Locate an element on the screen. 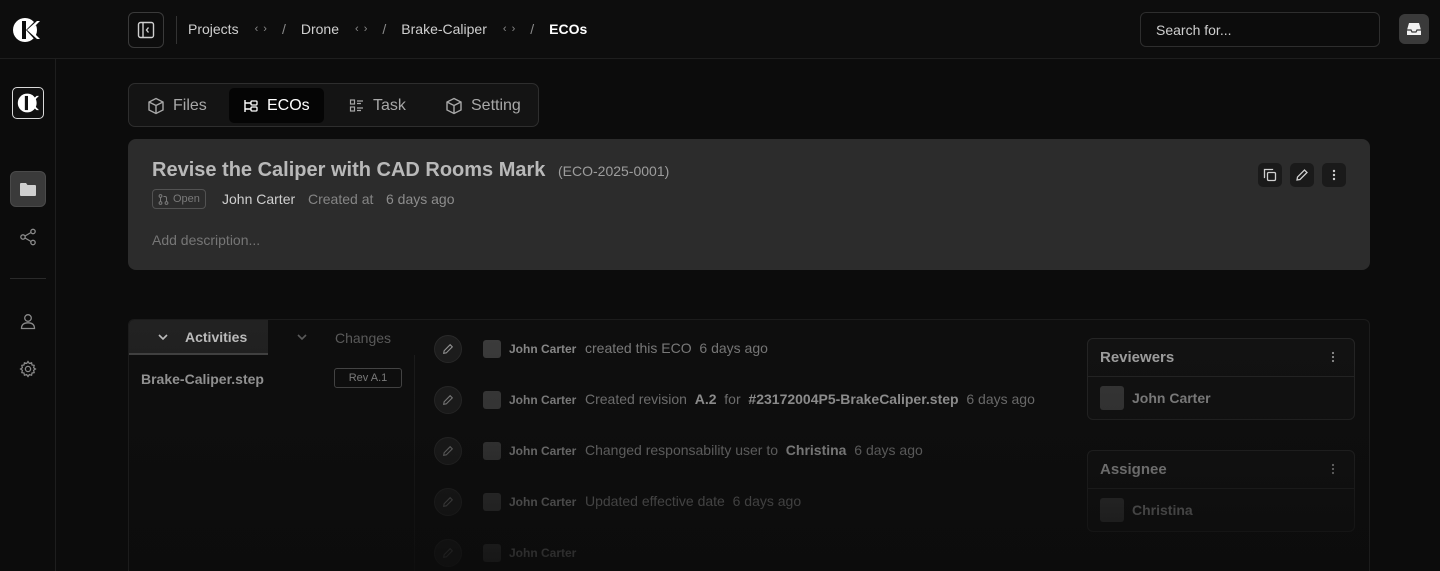 The image size is (1440, 571). breadcrumb-item-brake-caliper: Brake-Caliper is located at coordinates (444, 29).